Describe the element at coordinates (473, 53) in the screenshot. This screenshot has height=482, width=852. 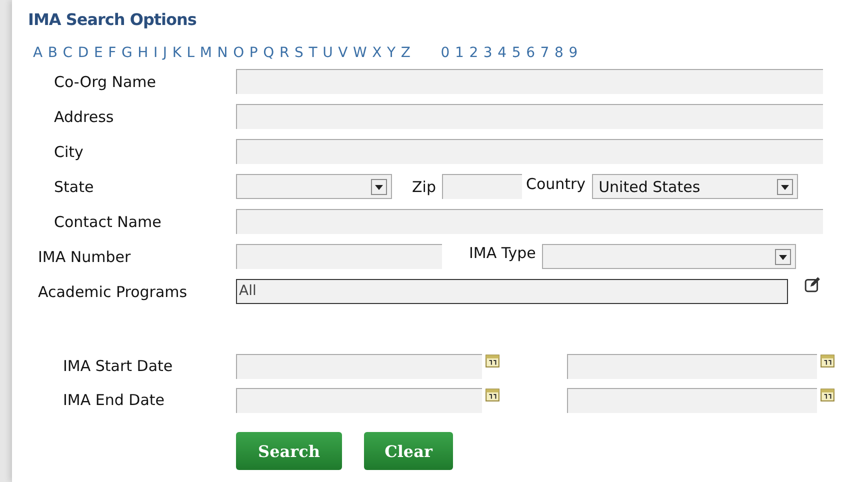
I see `digit-link: 2` at that location.